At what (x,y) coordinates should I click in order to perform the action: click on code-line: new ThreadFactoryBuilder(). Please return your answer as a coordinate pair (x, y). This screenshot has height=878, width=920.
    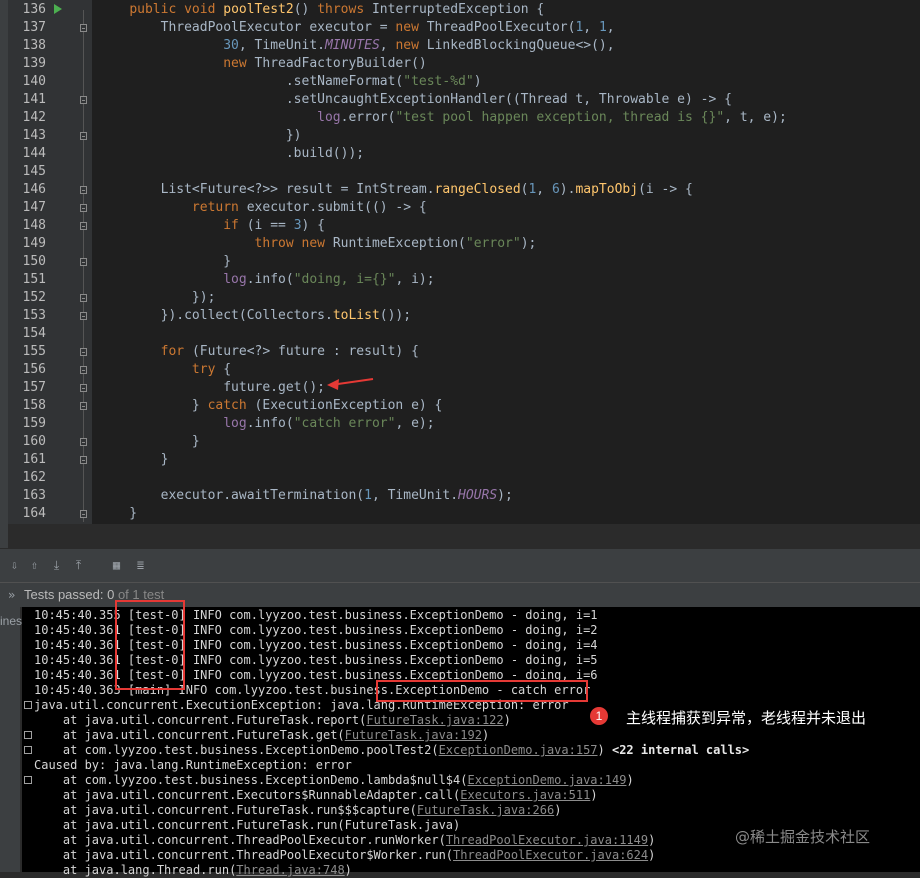
    Looking at the image, I should click on (262, 64).